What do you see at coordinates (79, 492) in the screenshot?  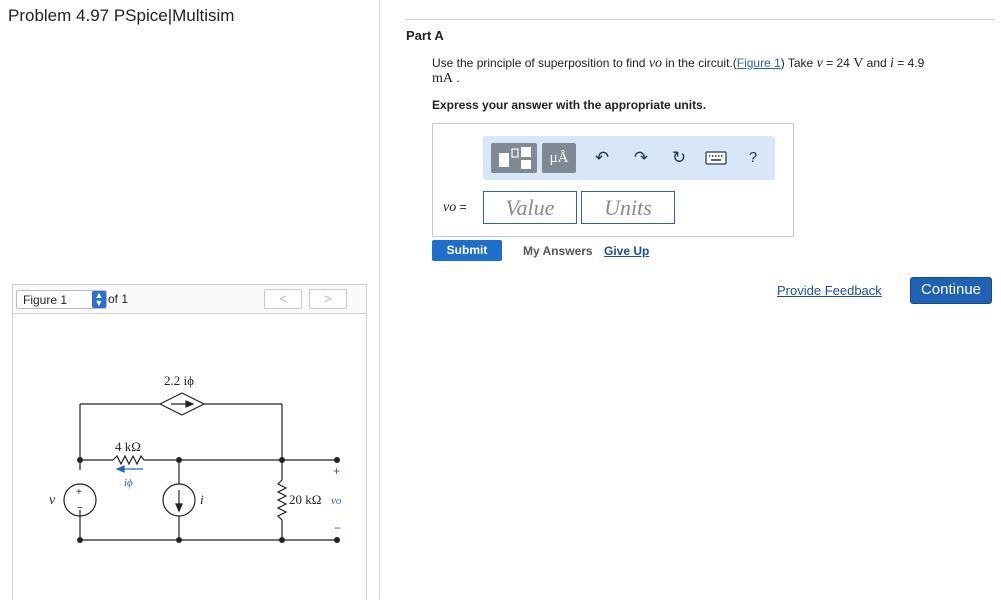 I see `source-plus: +` at bounding box center [79, 492].